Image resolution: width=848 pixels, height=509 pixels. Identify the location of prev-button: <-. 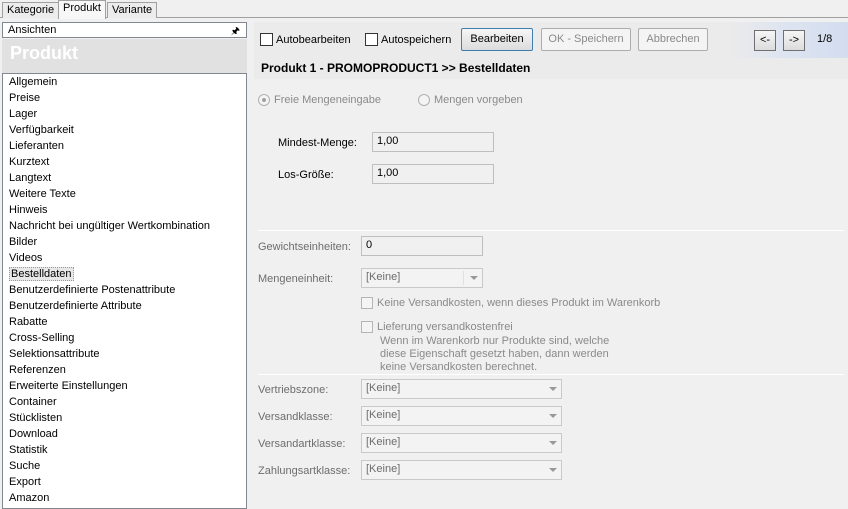
(765, 40).